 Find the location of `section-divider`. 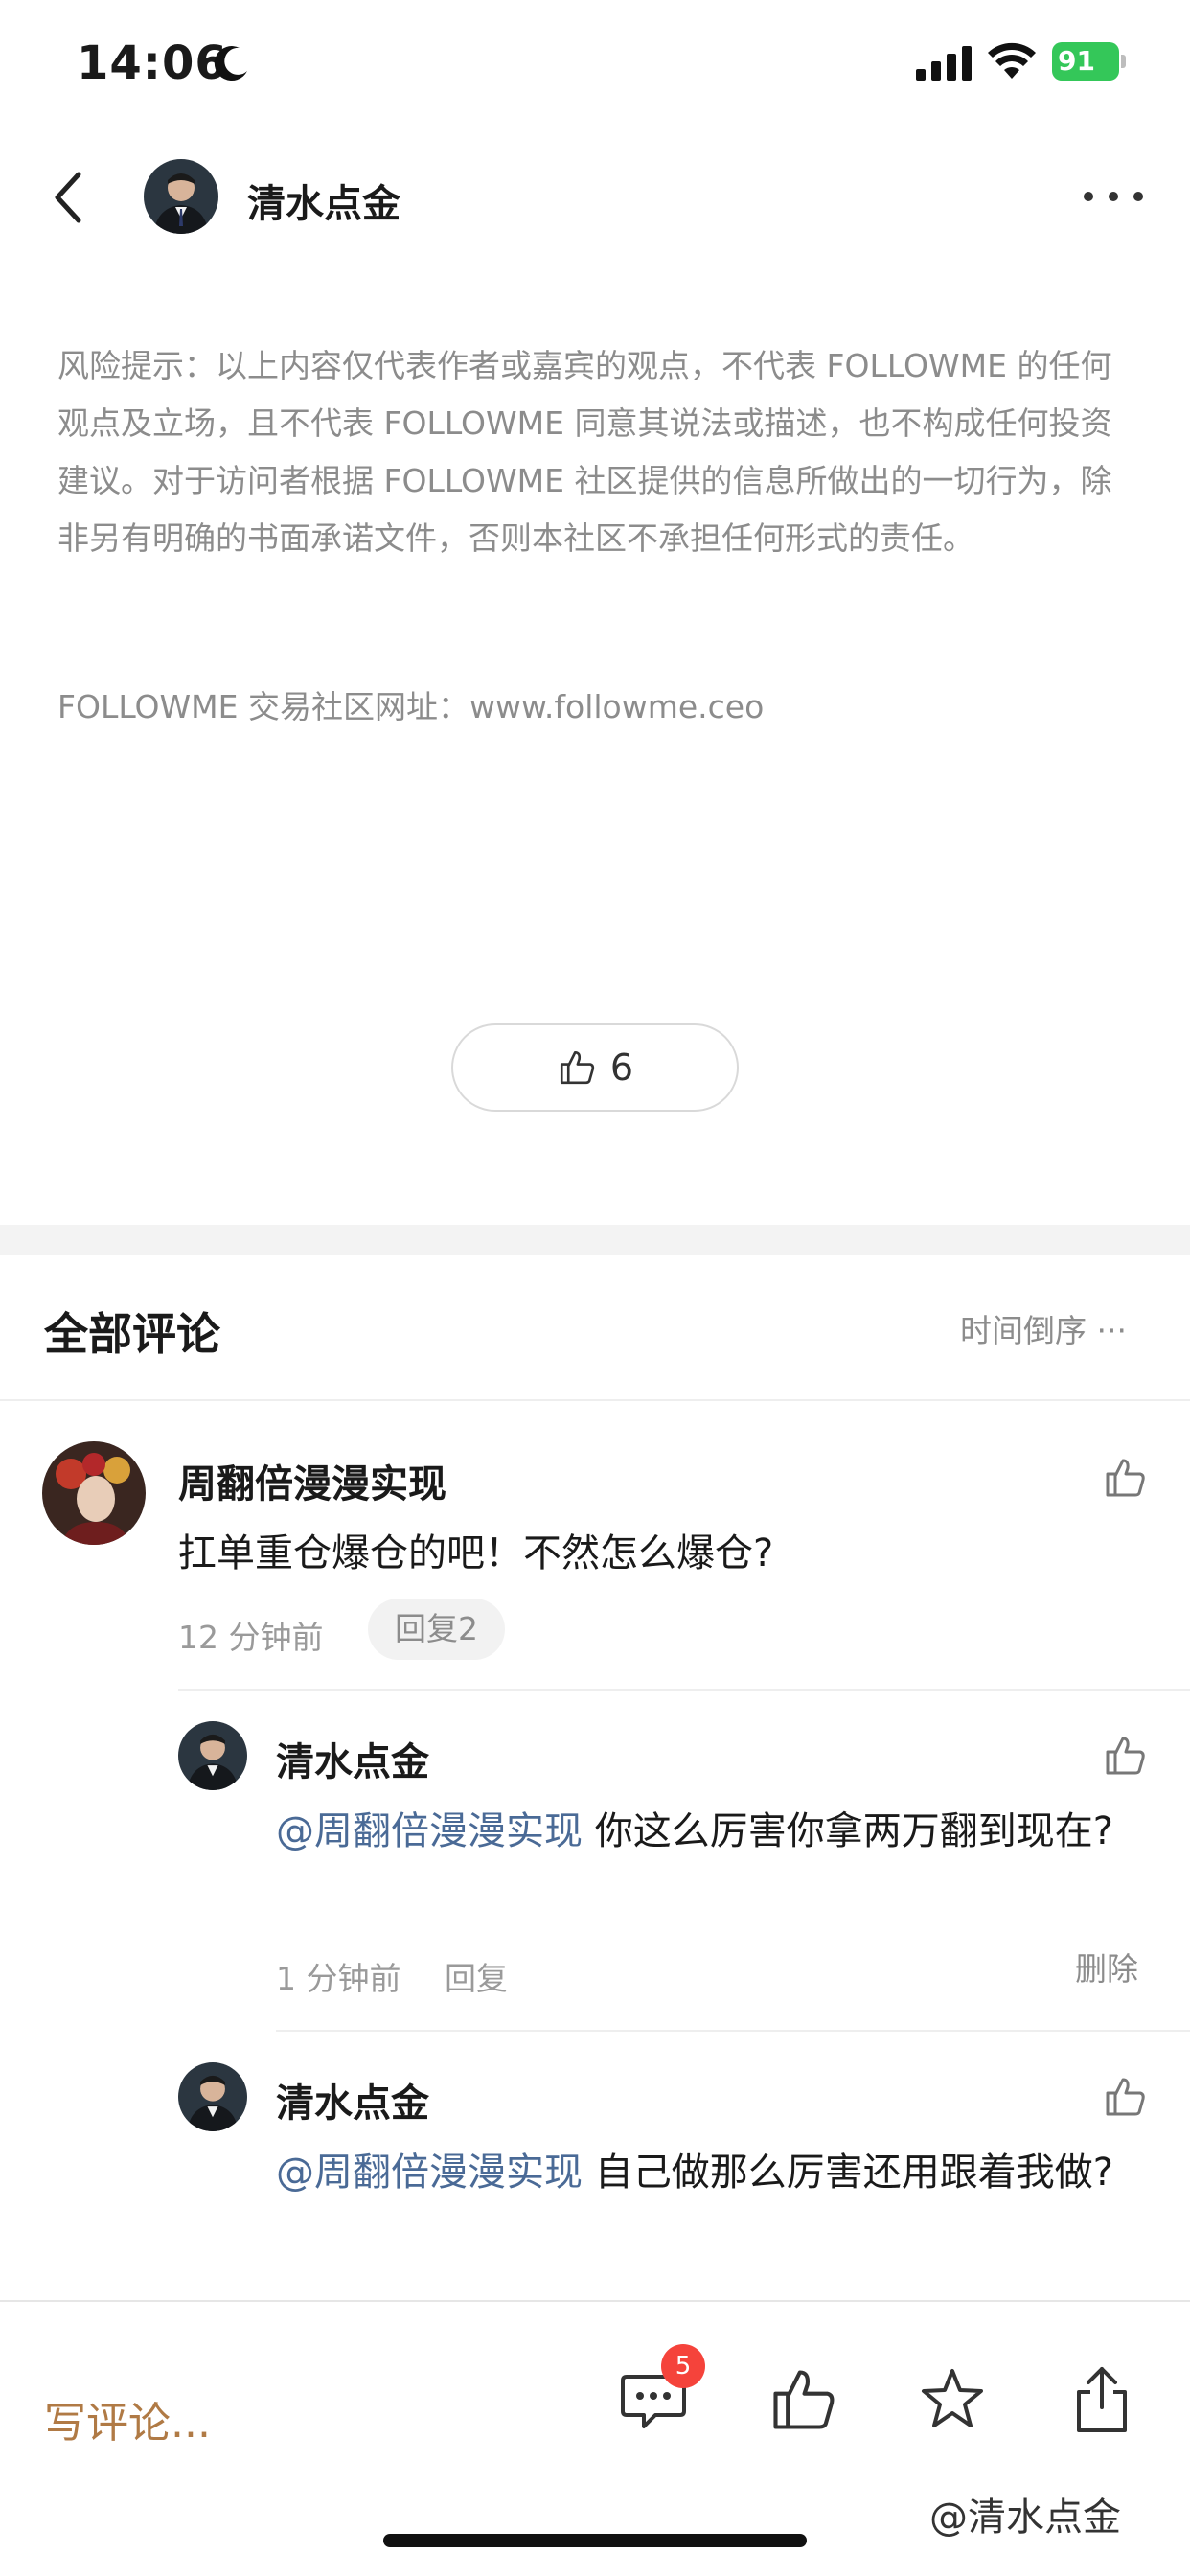

section-divider is located at coordinates (595, 1240).